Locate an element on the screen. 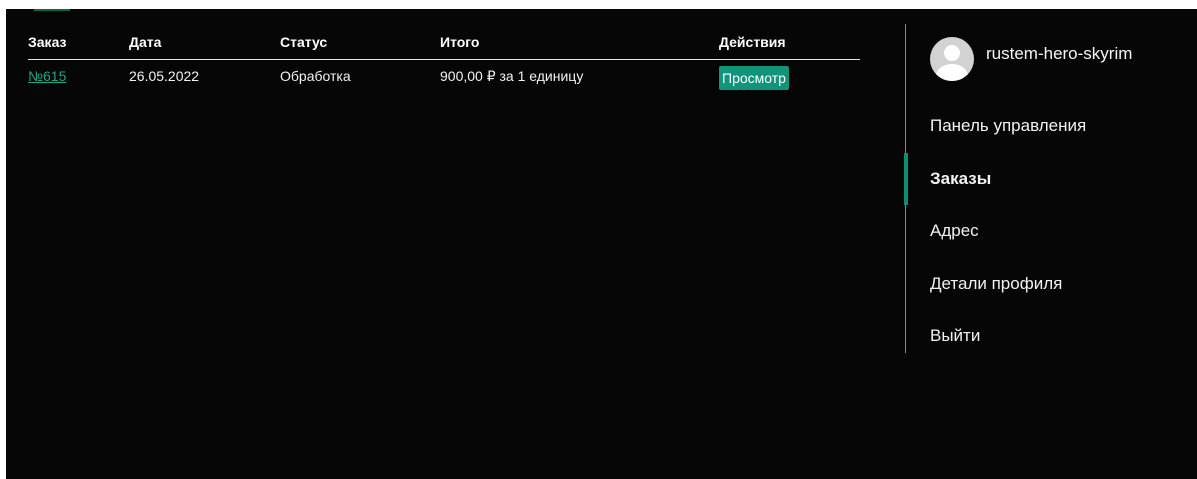  nav-address-label: Адрес is located at coordinates (954, 230).